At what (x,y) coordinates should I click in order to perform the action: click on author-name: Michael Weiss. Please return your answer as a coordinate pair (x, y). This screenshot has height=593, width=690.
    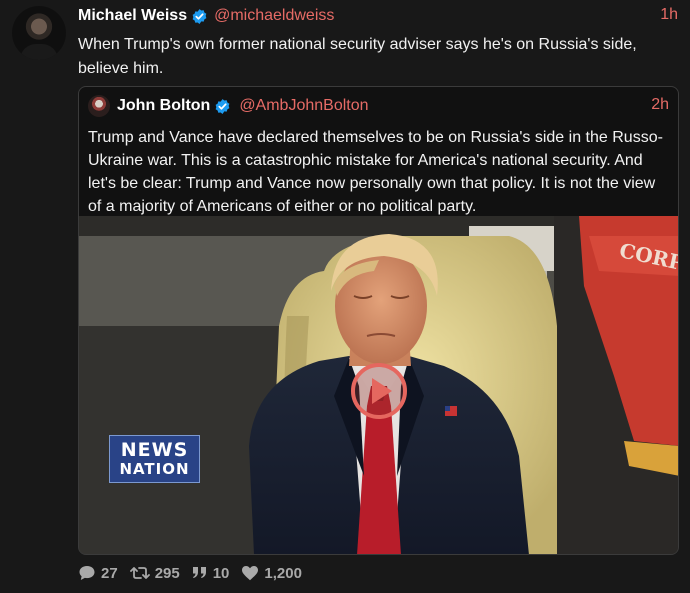
    Looking at the image, I should click on (132, 16).